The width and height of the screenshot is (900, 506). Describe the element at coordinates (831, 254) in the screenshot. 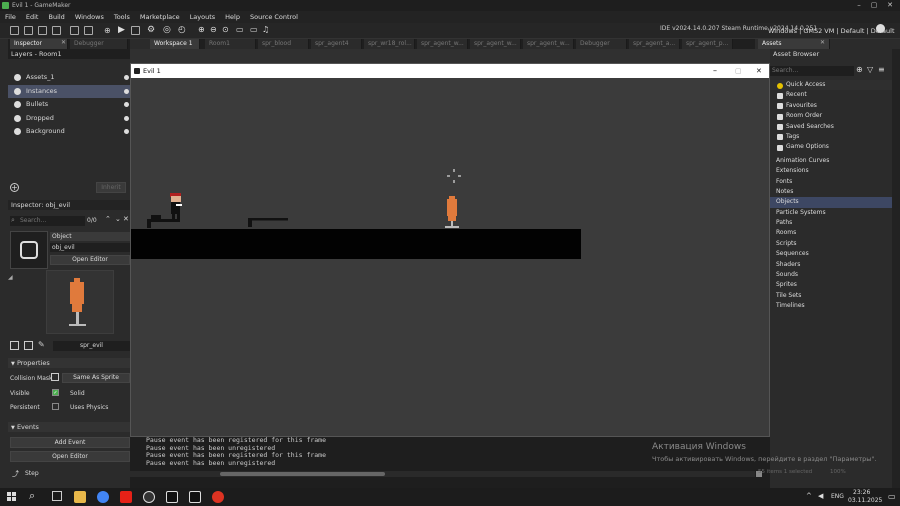

I see `asset-group: Sequences` at that location.